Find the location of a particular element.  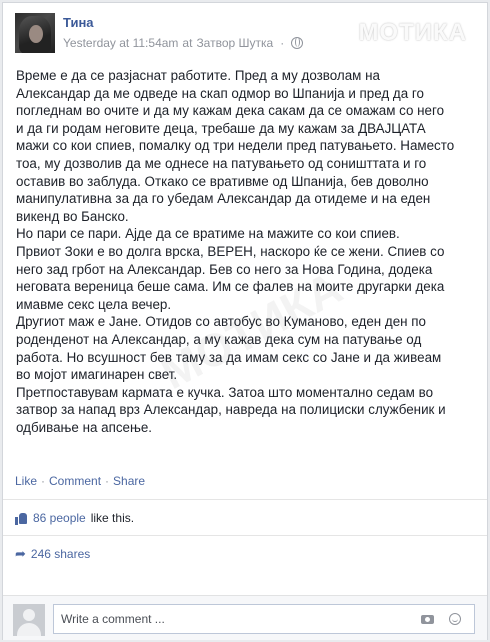

at-word: at is located at coordinates (187, 43).